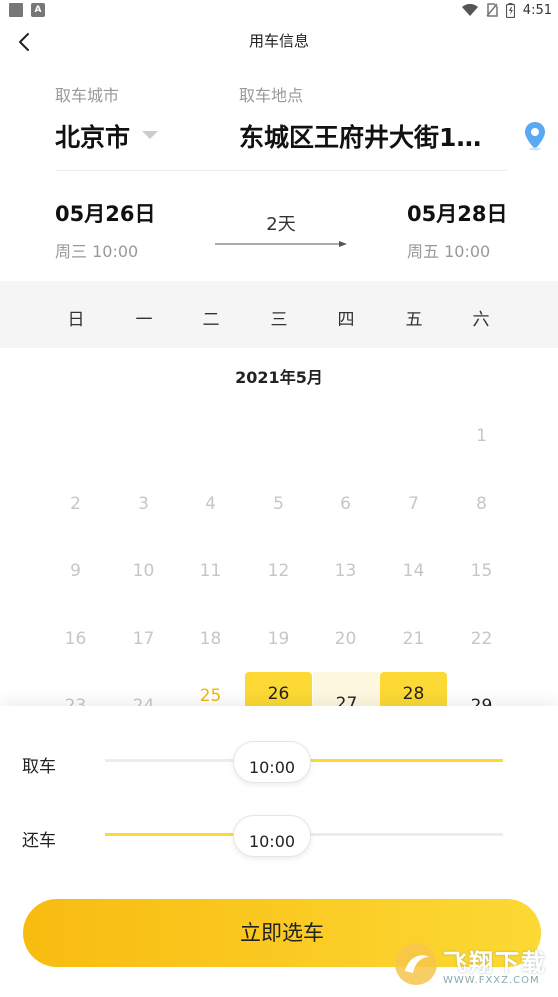  What do you see at coordinates (278, 504) in the screenshot?
I see `calendar-day: 5` at bounding box center [278, 504].